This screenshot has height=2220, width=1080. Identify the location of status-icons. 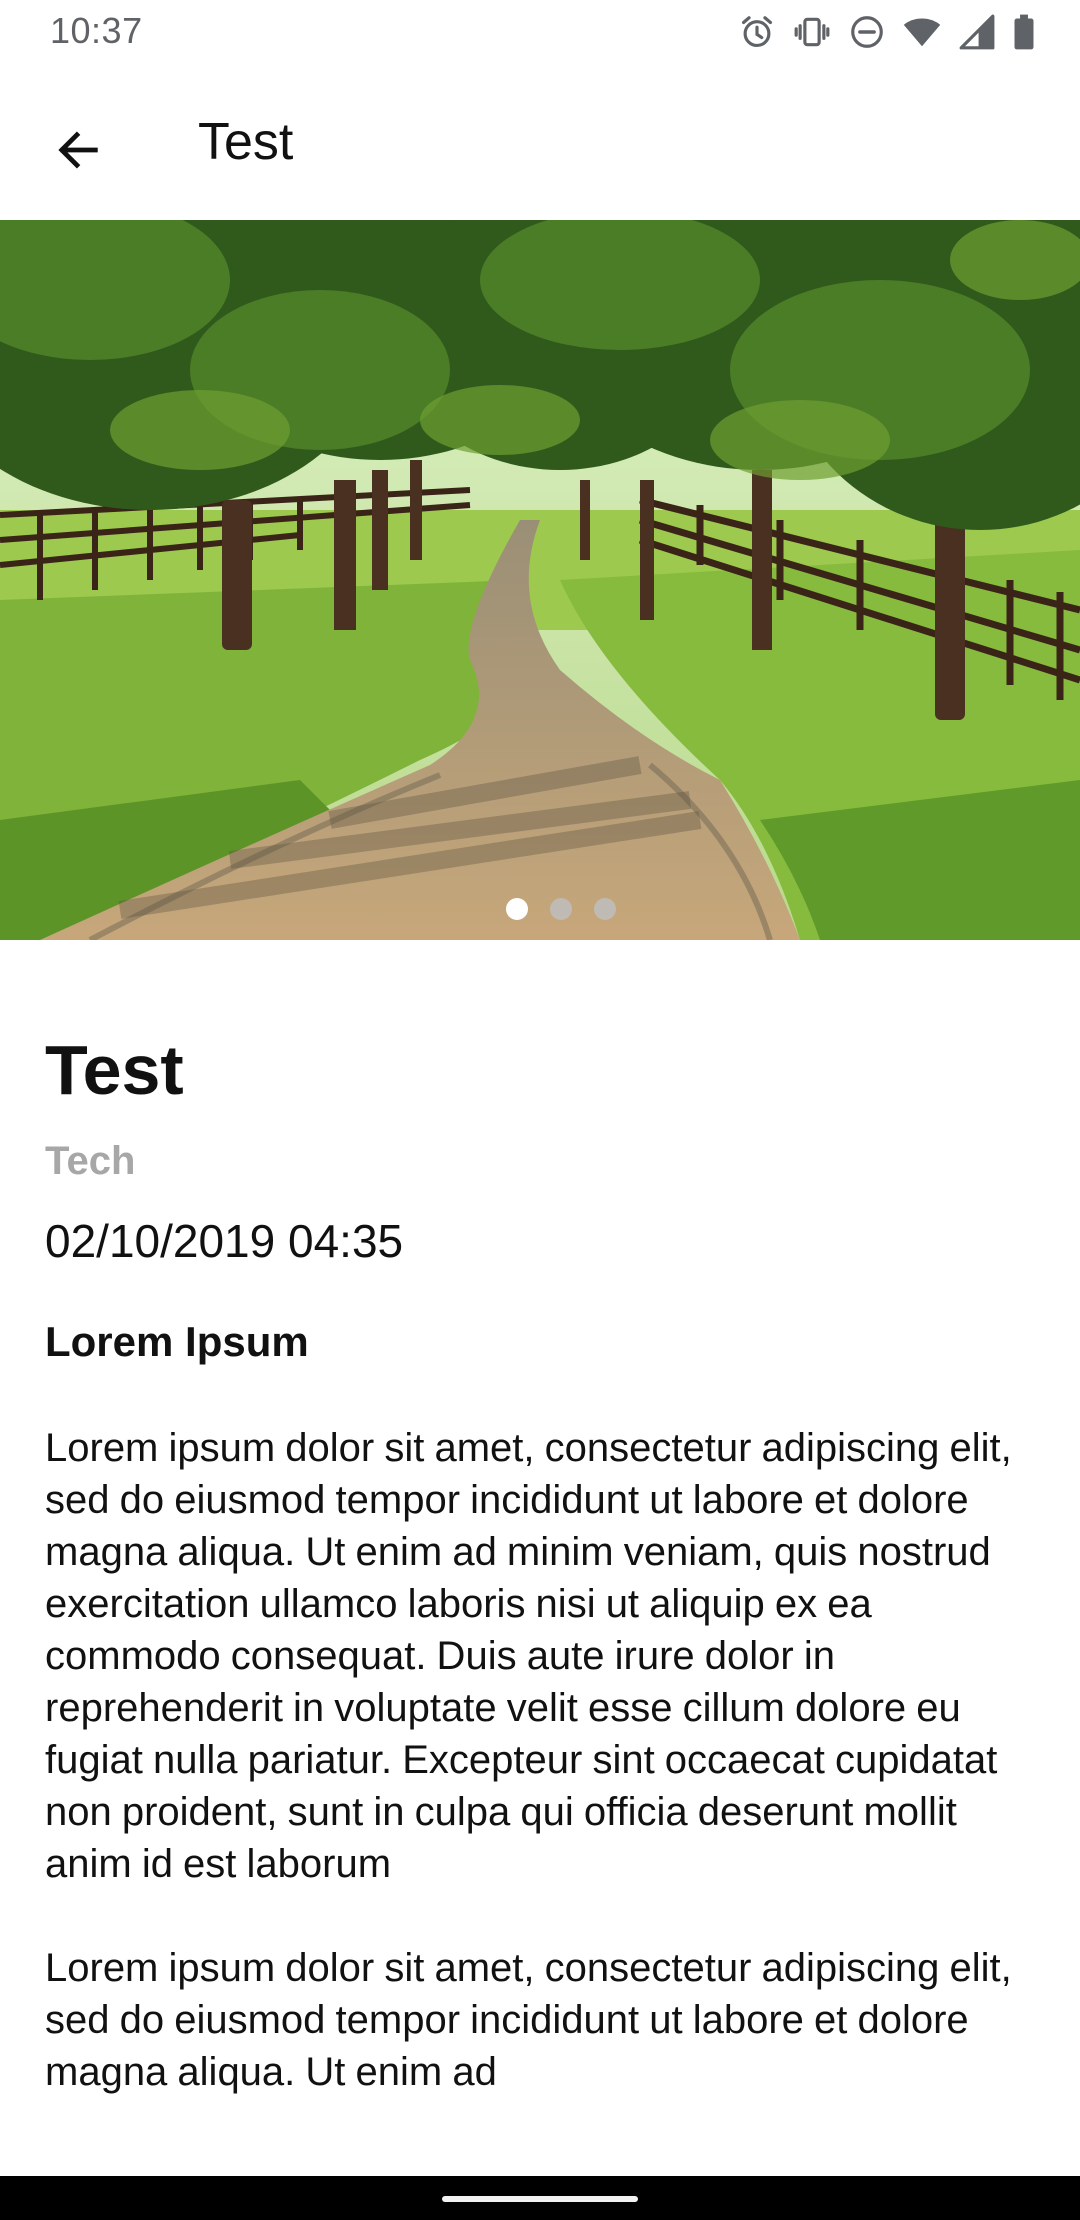
(887, 32).